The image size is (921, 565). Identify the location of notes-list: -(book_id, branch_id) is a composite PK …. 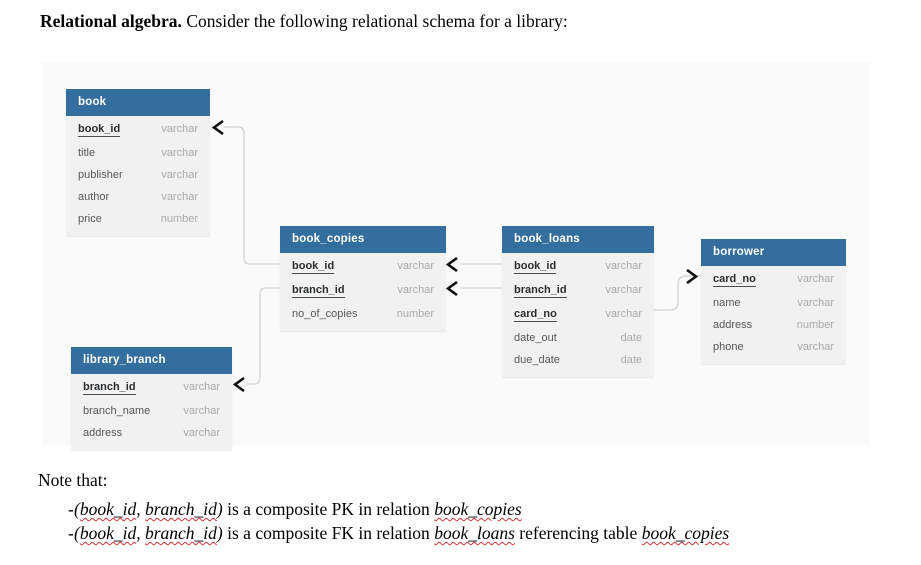
(383, 521).